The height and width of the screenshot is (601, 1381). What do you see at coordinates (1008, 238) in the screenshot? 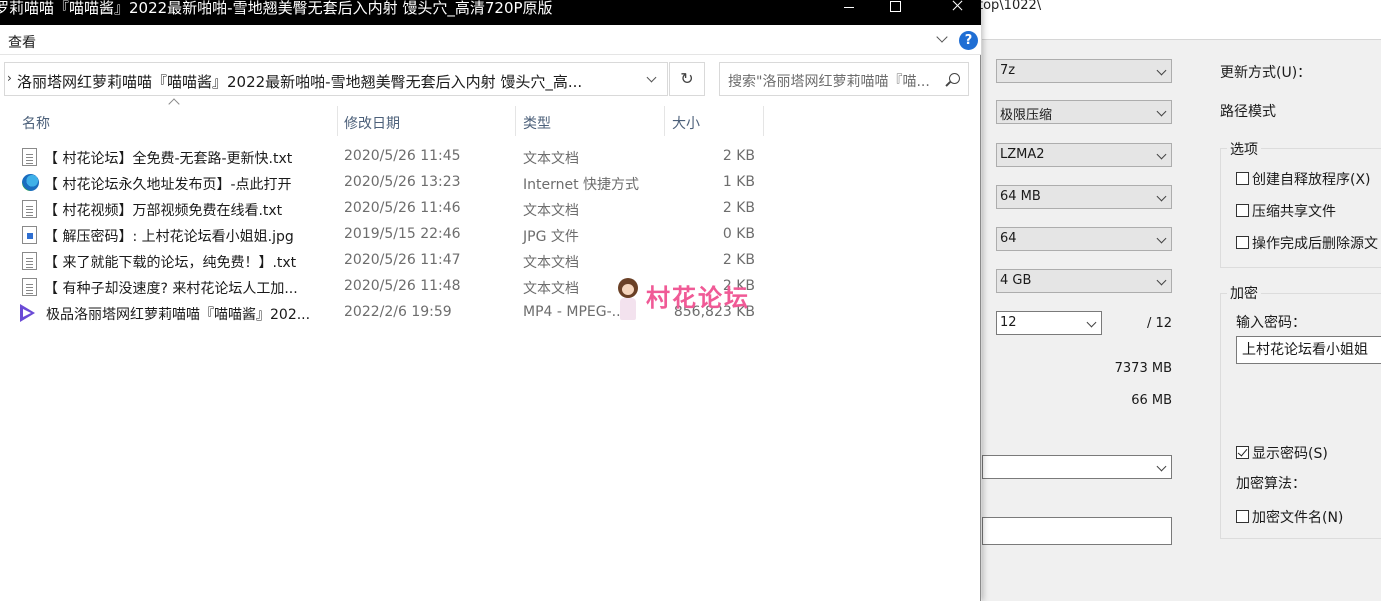
I see `word-size-value: 64` at bounding box center [1008, 238].